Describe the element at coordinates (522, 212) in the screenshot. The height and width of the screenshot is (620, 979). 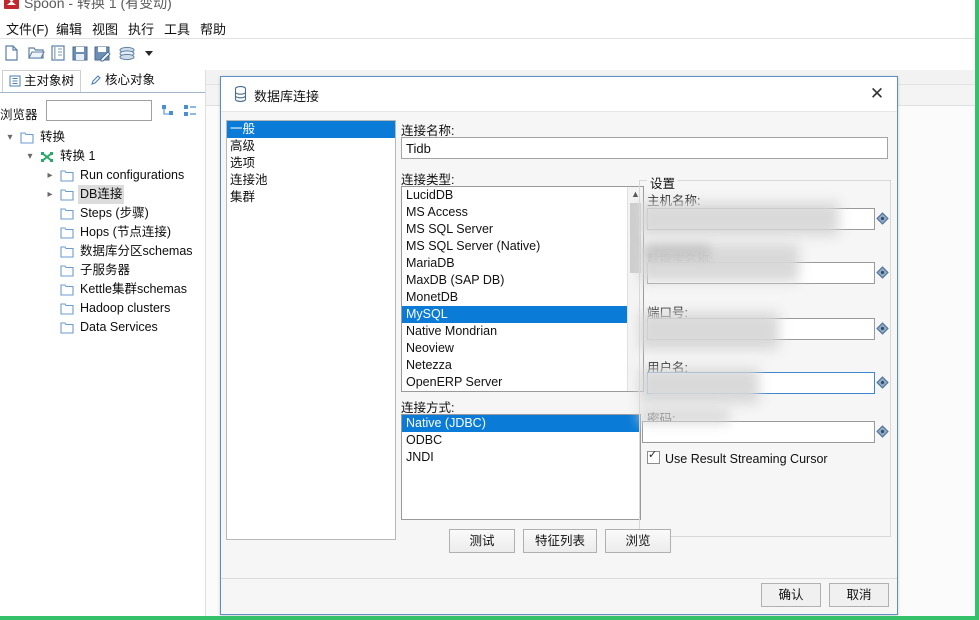
I see `db-type-ms-access: MS Access` at that location.